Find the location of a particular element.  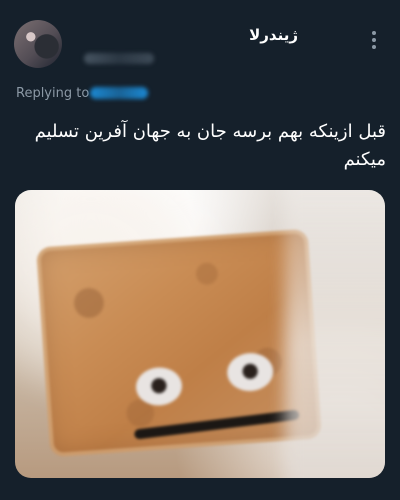

mouth-line is located at coordinates (216, 424).